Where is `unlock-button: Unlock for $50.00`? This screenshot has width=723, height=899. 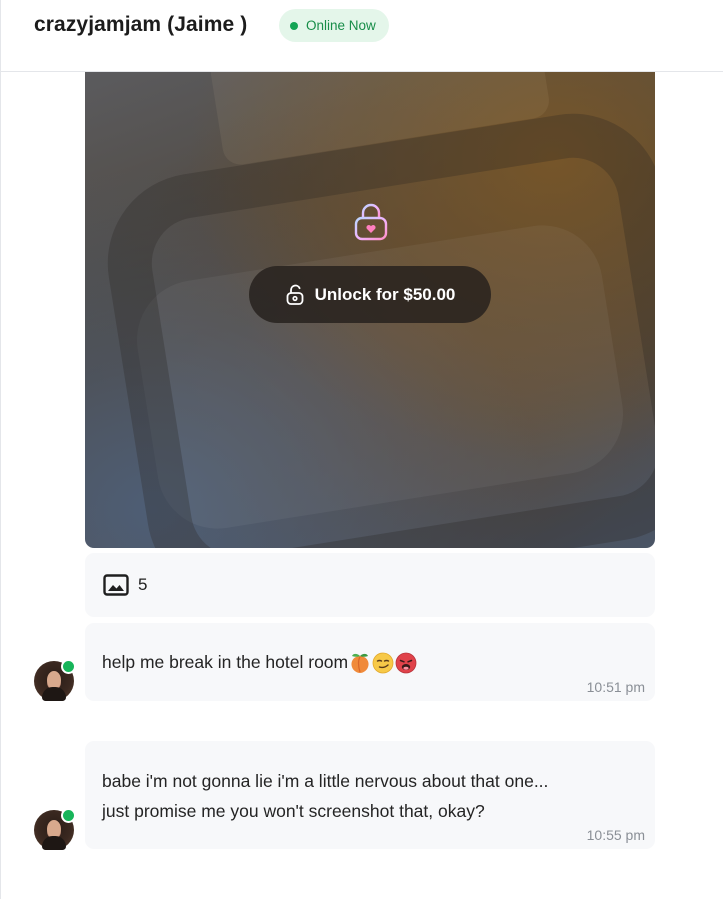 unlock-button: Unlock for $50.00 is located at coordinates (370, 294).